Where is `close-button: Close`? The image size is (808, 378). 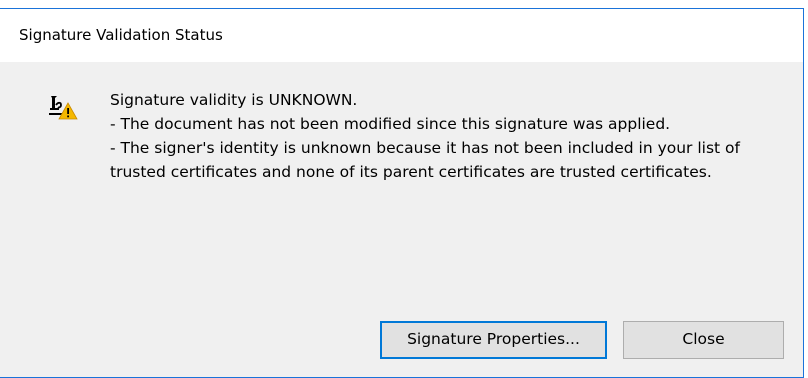
close-button: Close is located at coordinates (703, 340).